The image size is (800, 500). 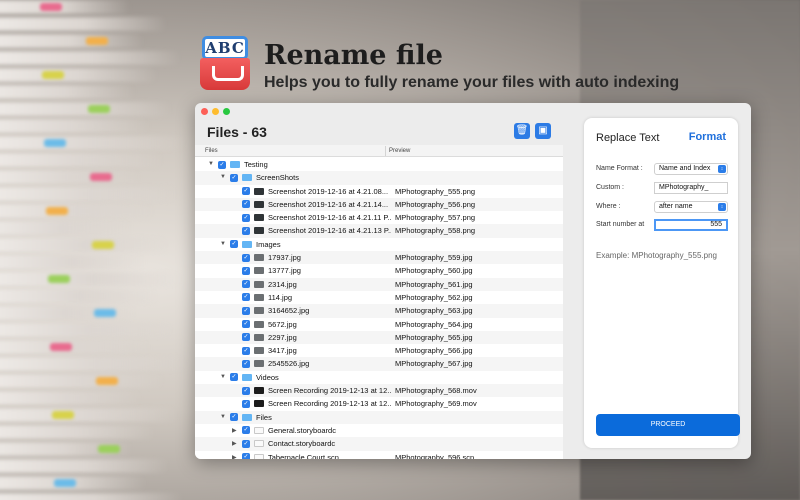 What do you see at coordinates (707, 137) in the screenshot?
I see `format-tab: Format` at bounding box center [707, 137].